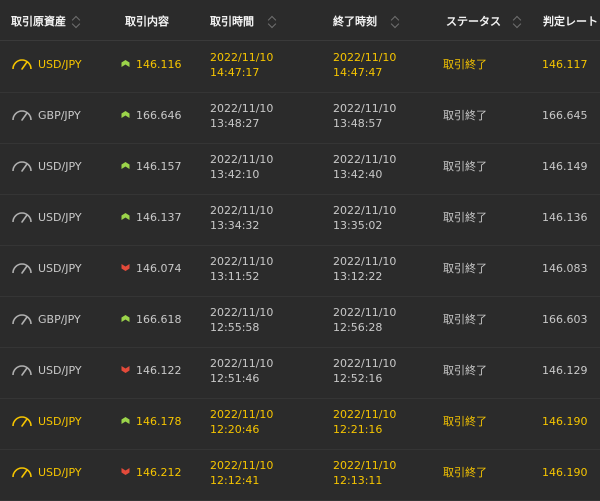  Describe the element at coordinates (358, 174) in the screenshot. I see `end-time-text: 13:42:40` at that location.